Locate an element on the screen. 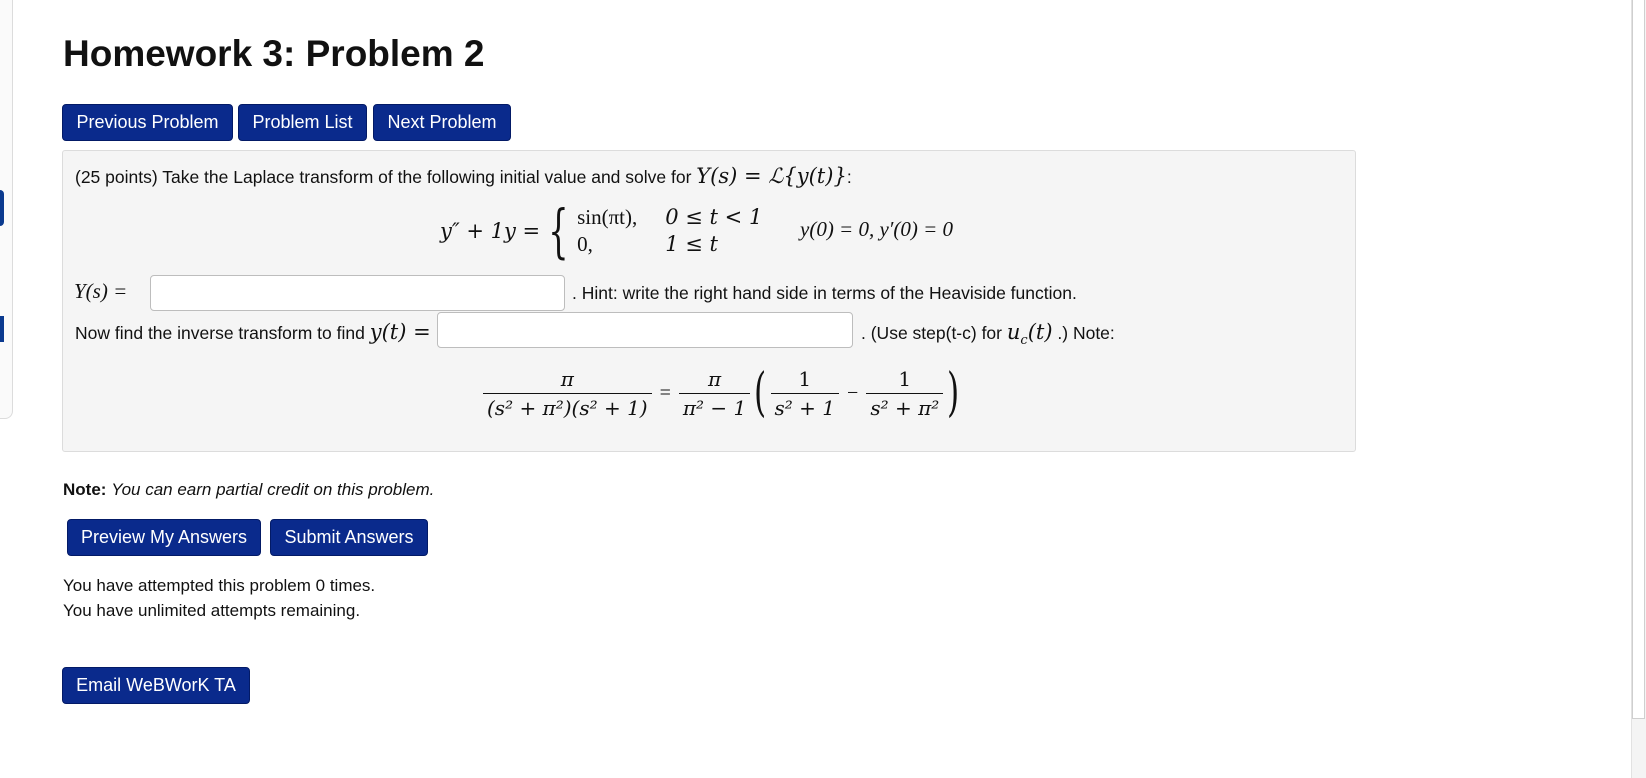 The height and width of the screenshot is (778, 1646). attempts-count: You have attempted this problem 0 times. is located at coordinates (219, 585).